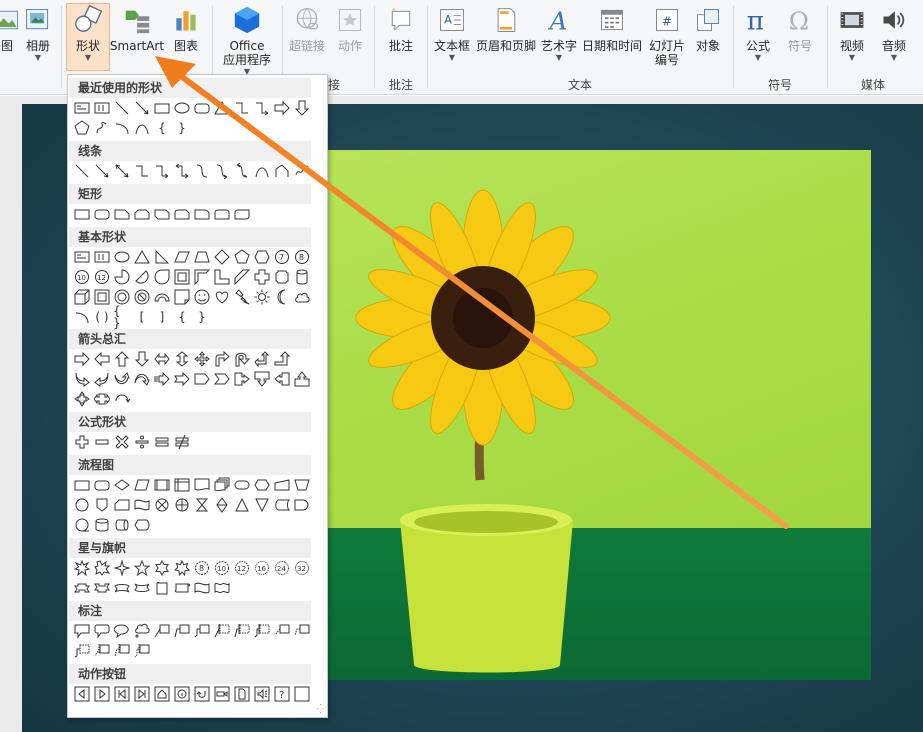  What do you see at coordinates (102, 257) in the screenshot?
I see `vertical-textbox-shape-icon` at bounding box center [102, 257].